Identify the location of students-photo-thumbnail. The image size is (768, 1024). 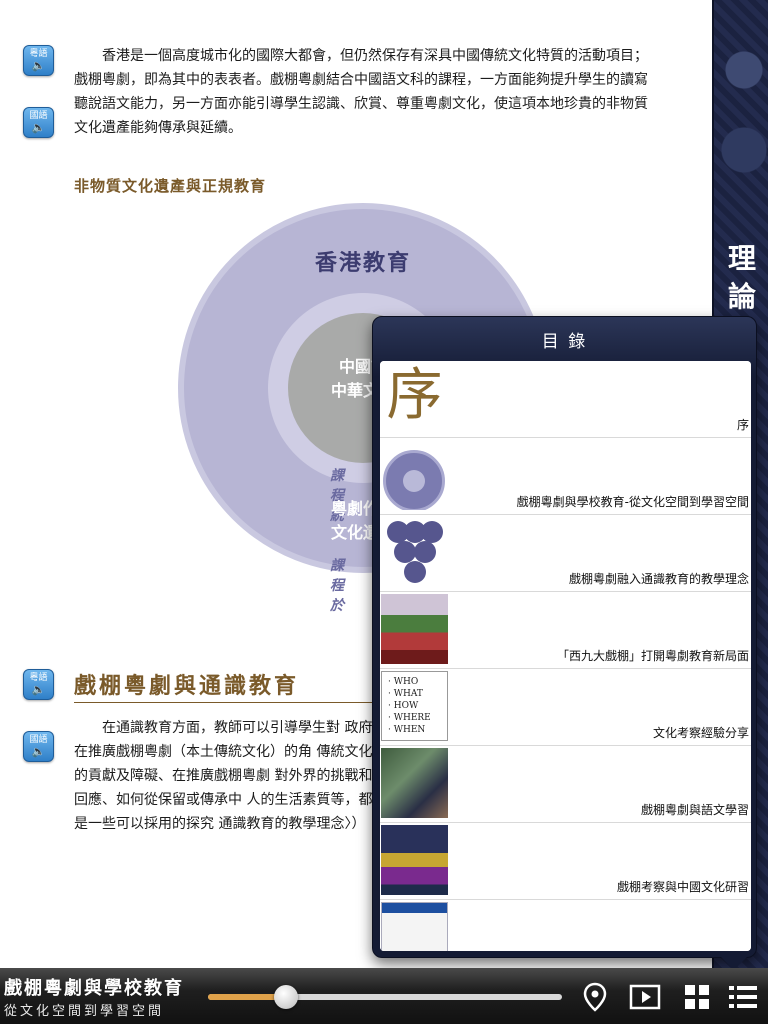
(414, 783).